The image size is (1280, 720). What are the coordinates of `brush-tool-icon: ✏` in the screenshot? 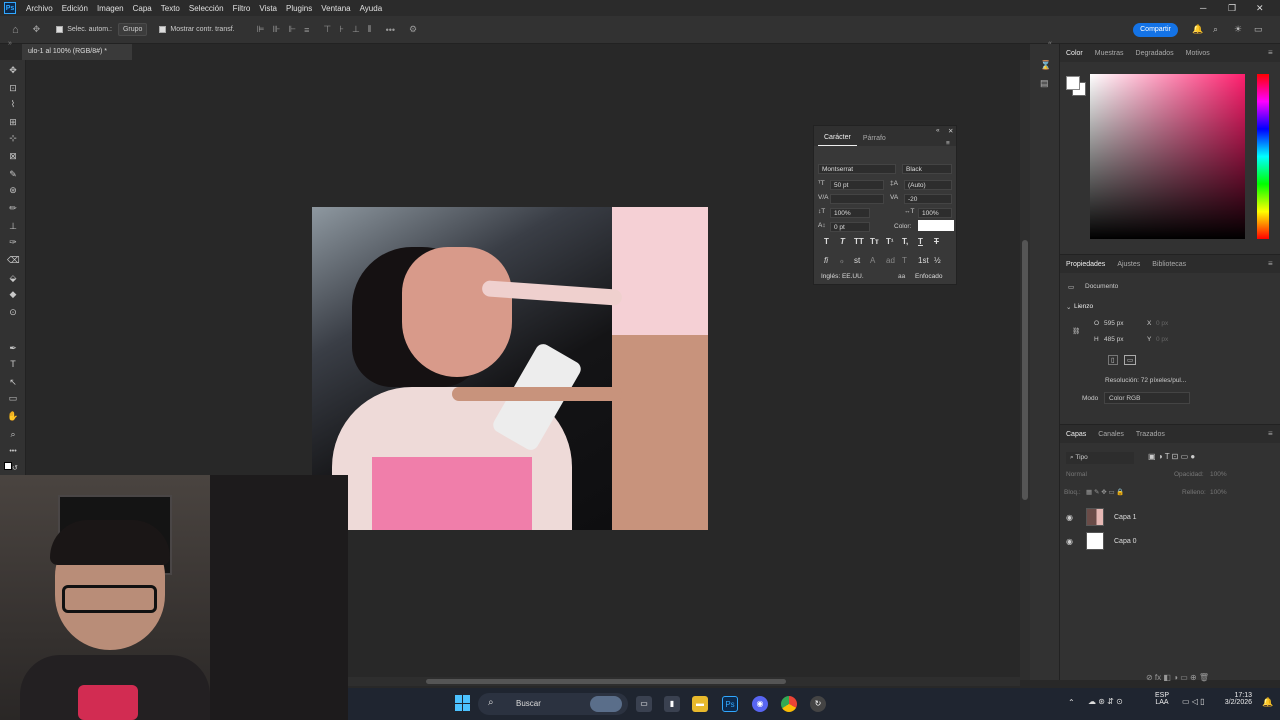 It's located at (13, 208).